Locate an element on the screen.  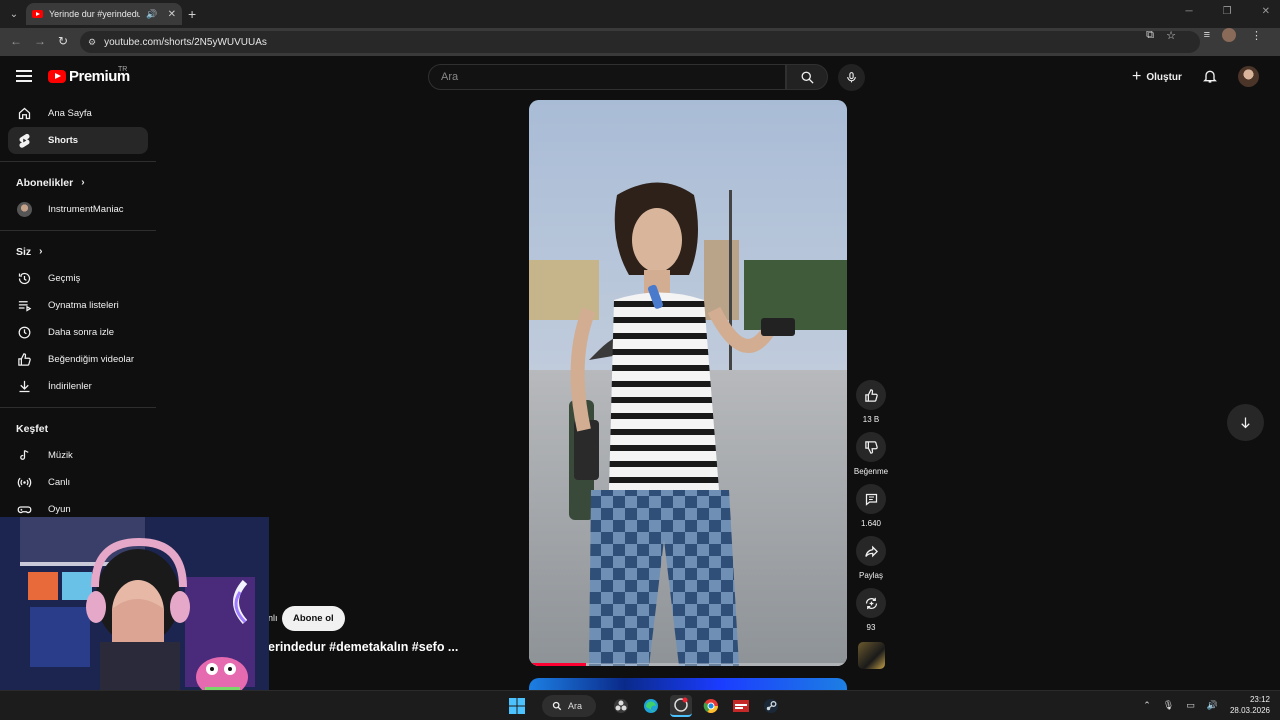
search-input is located at coordinates (613, 77).